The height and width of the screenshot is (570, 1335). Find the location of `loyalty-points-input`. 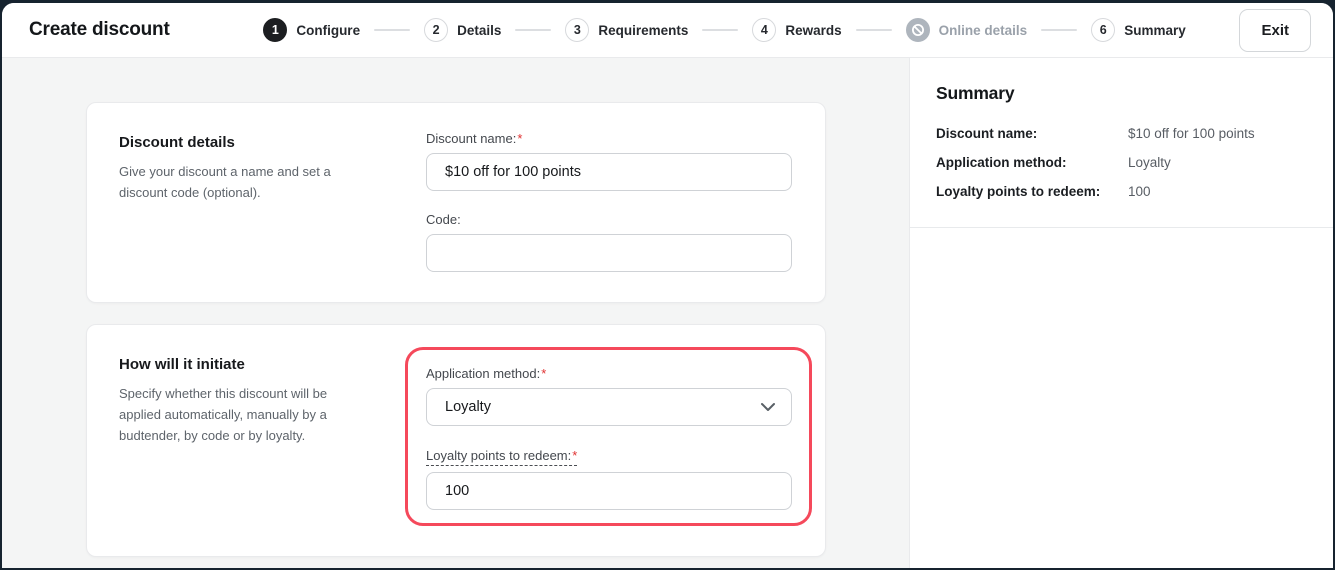

loyalty-points-input is located at coordinates (609, 491).